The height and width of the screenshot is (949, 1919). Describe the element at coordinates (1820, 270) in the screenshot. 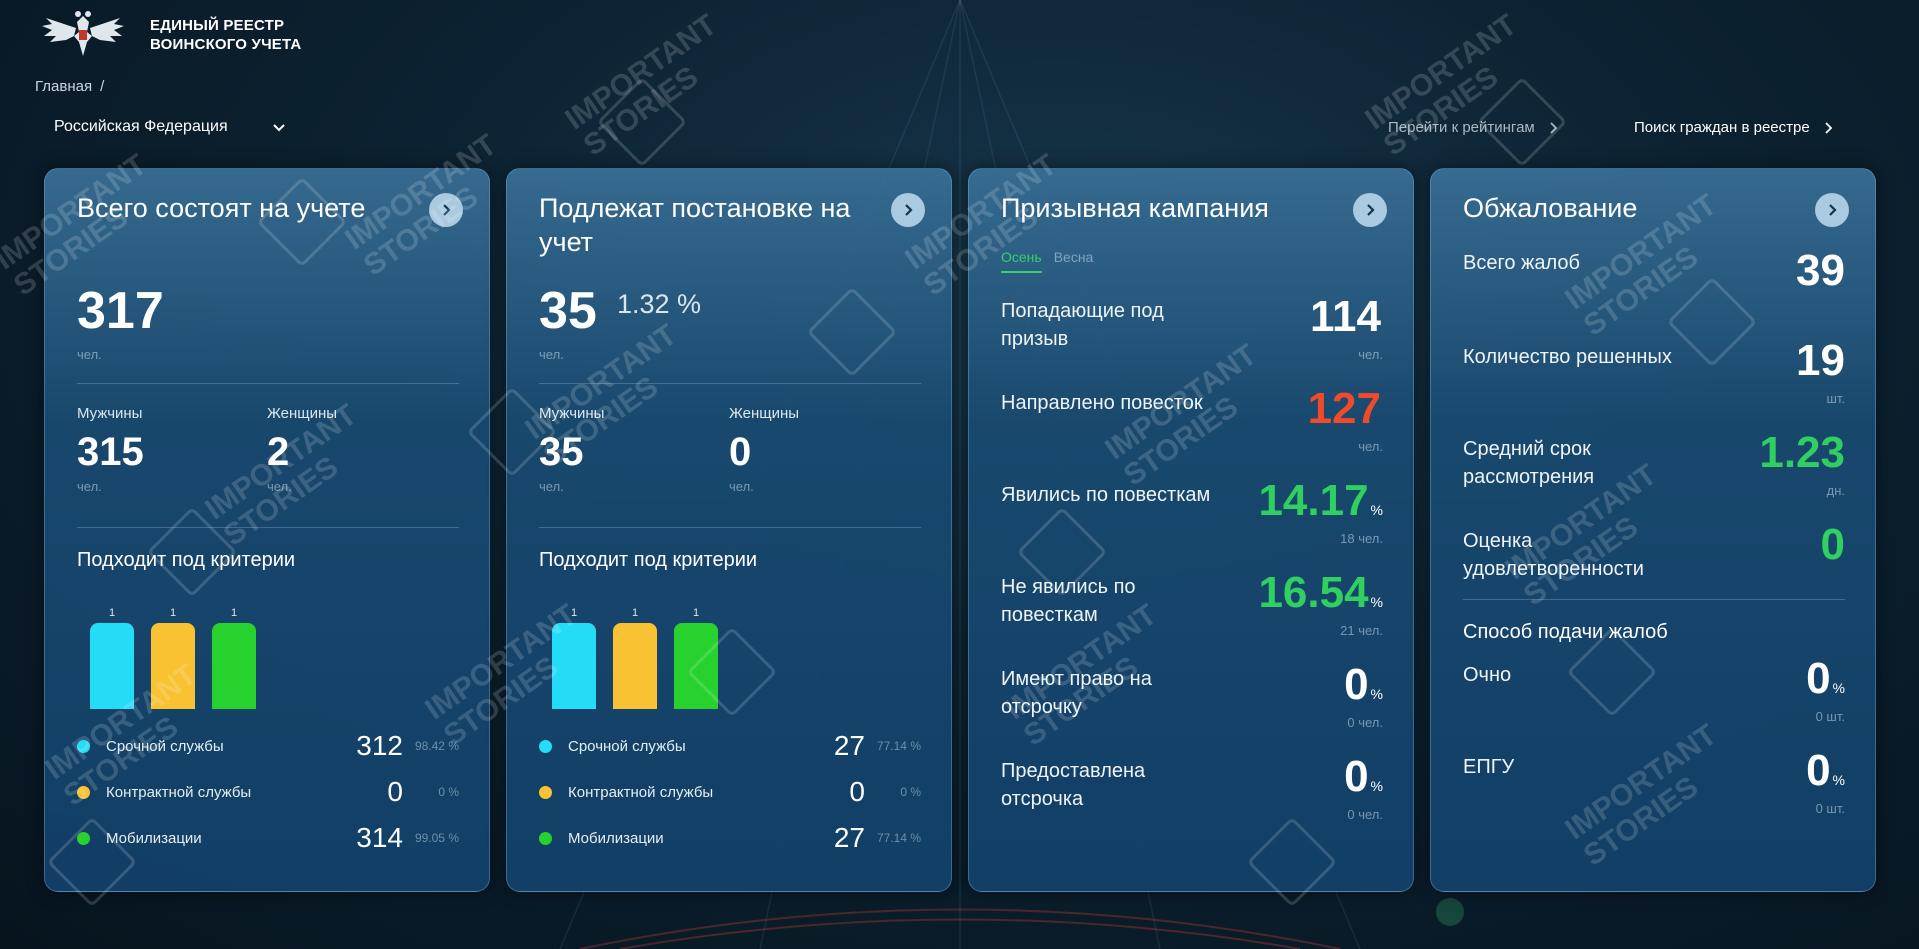

I see `row-value: 39` at that location.